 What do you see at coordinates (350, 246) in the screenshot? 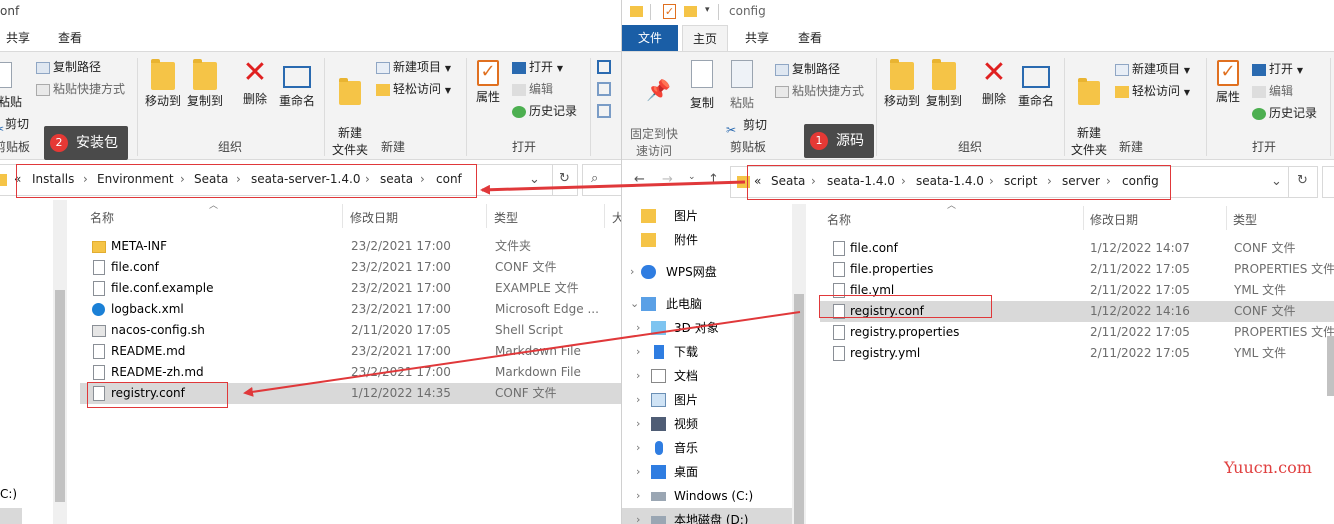
I see `file-row: META-INF 23/2/2021 17:00 文件夹` at bounding box center [350, 246].